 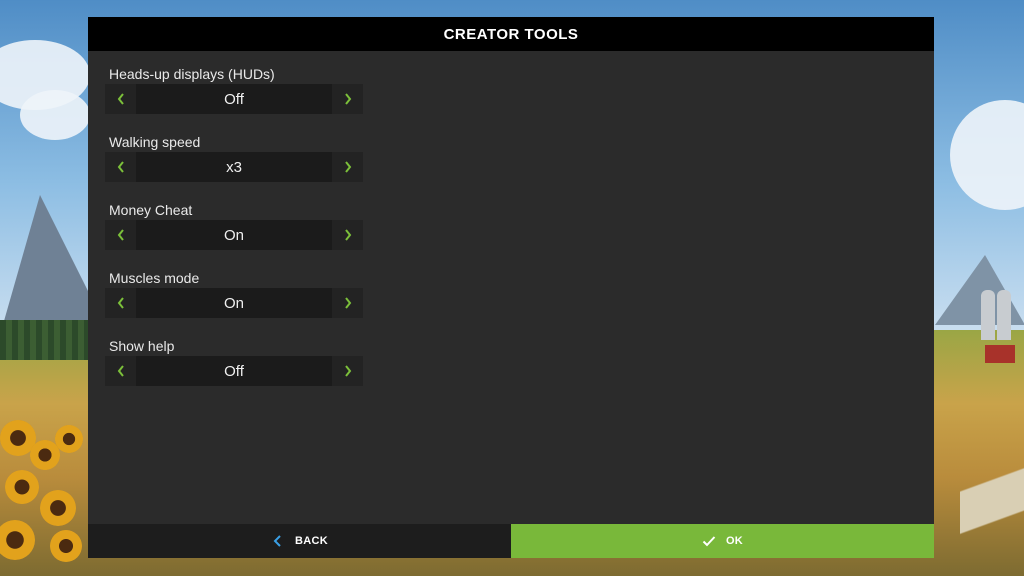 I want to click on back-button-label: BACK, so click(x=311, y=541).